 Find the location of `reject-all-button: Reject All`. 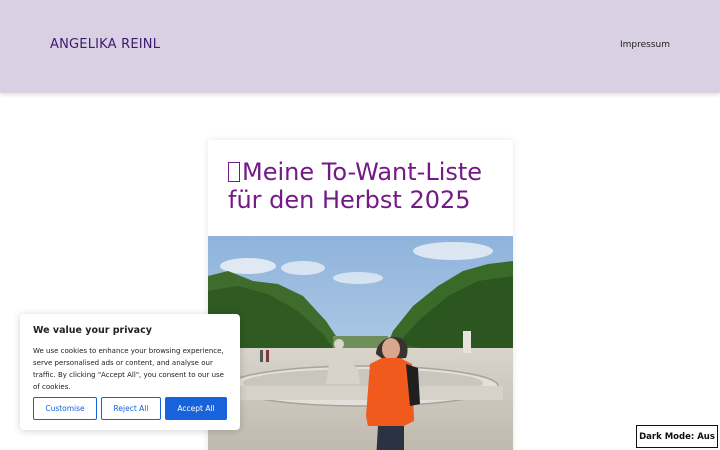

reject-all-button: Reject All is located at coordinates (131, 408).